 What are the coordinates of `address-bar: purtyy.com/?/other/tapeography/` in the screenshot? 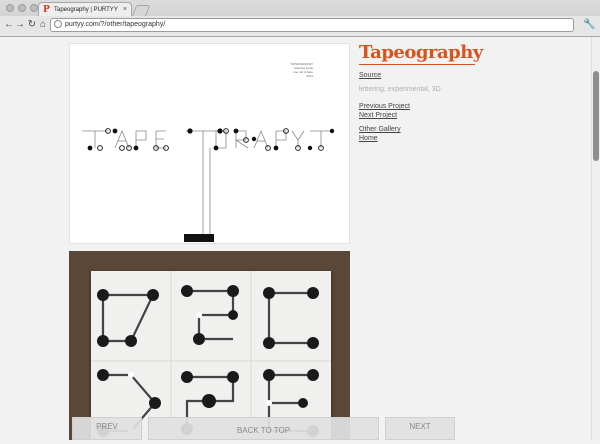 It's located at (312, 25).